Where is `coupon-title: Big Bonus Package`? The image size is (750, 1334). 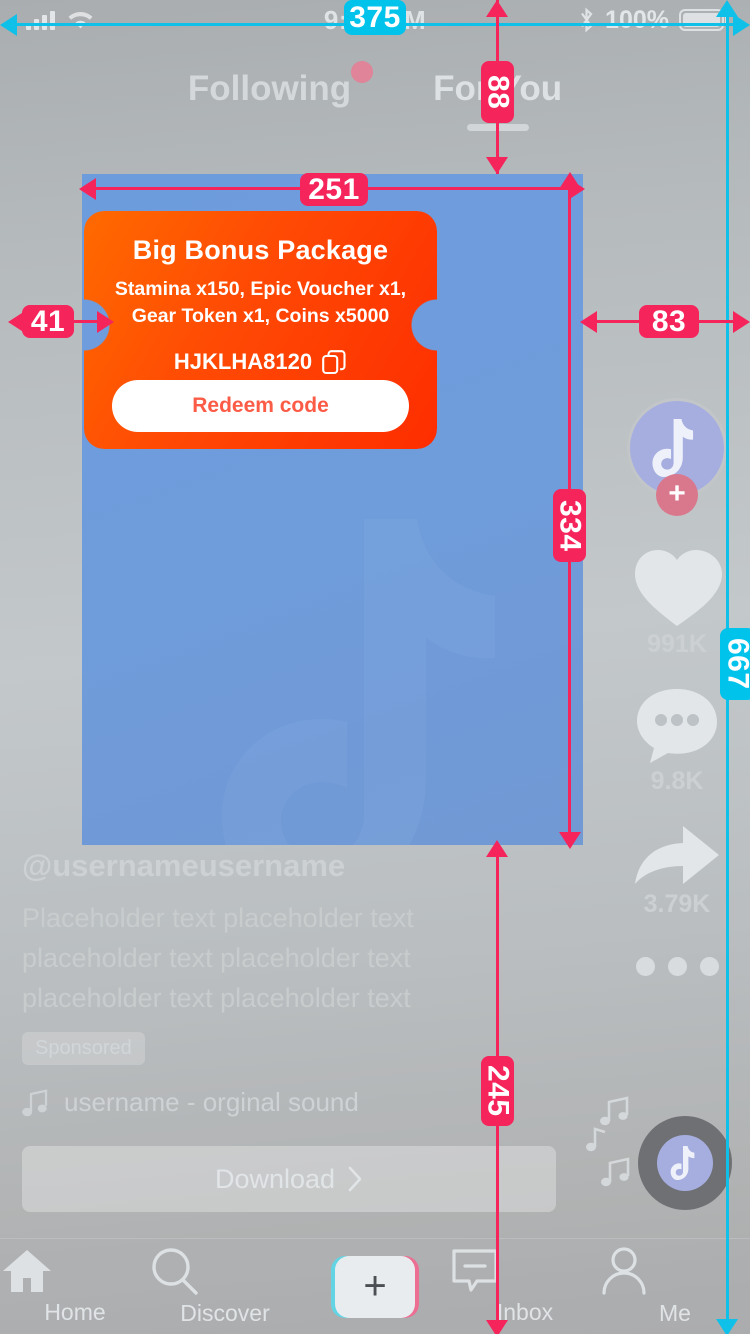
coupon-title: Big Bonus Package is located at coordinates (260, 250).